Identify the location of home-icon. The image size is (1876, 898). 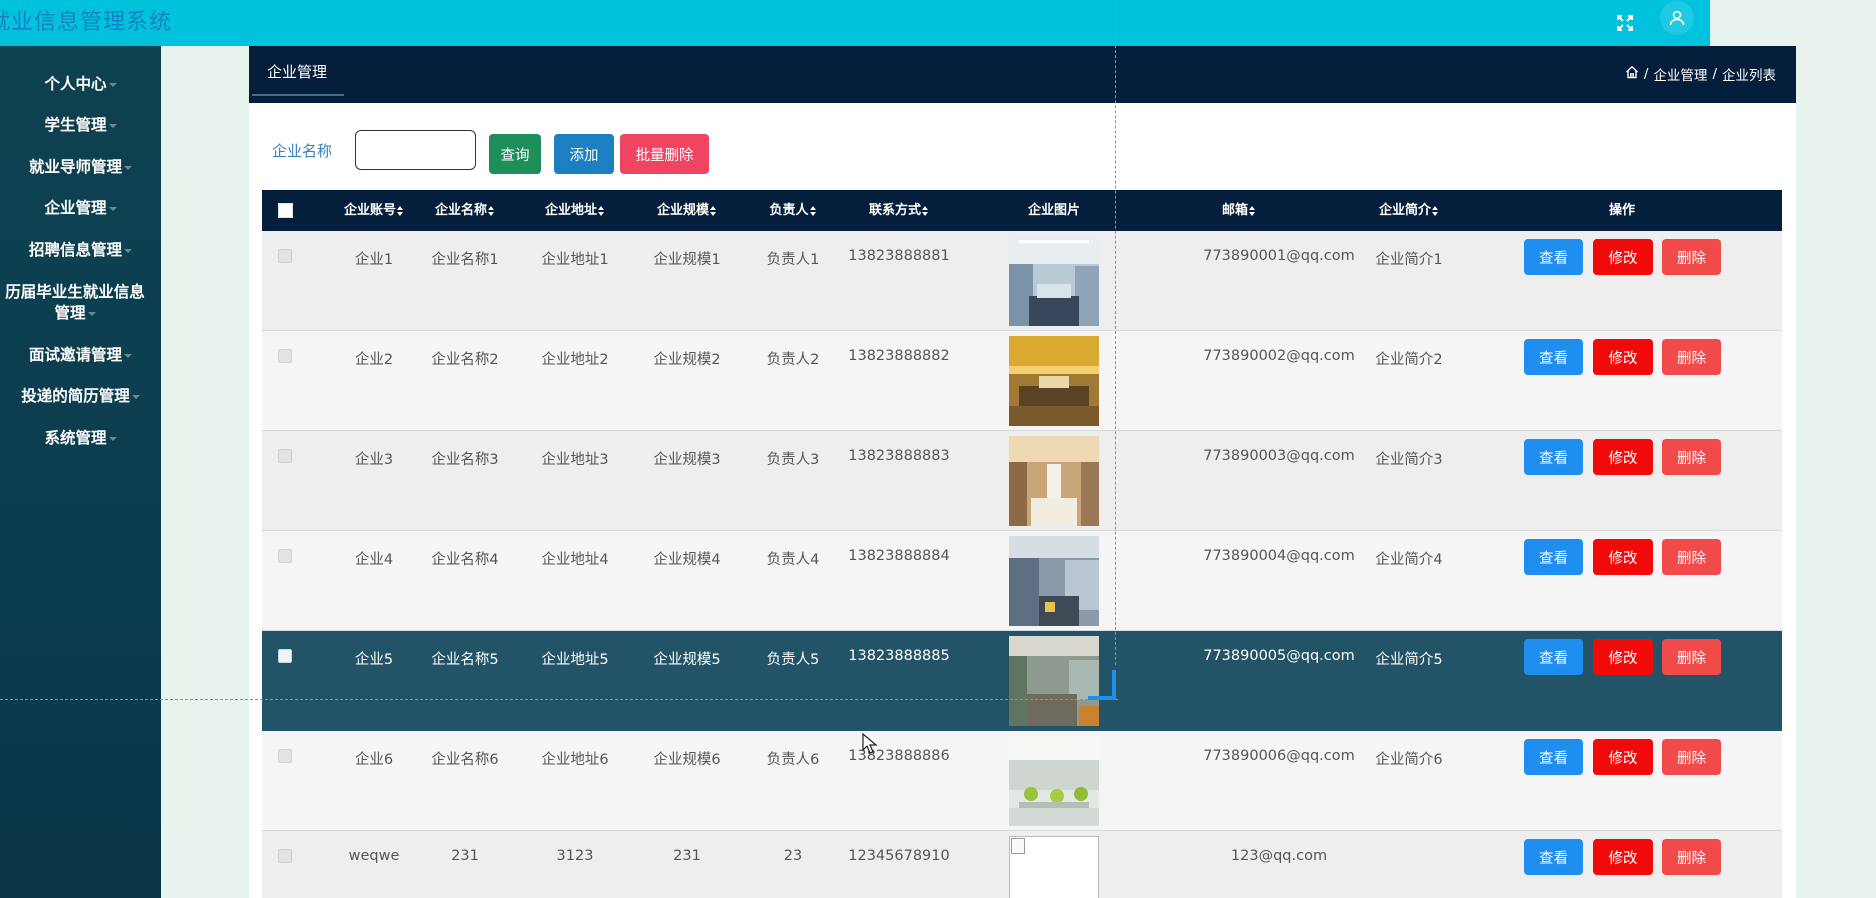
(1632, 74).